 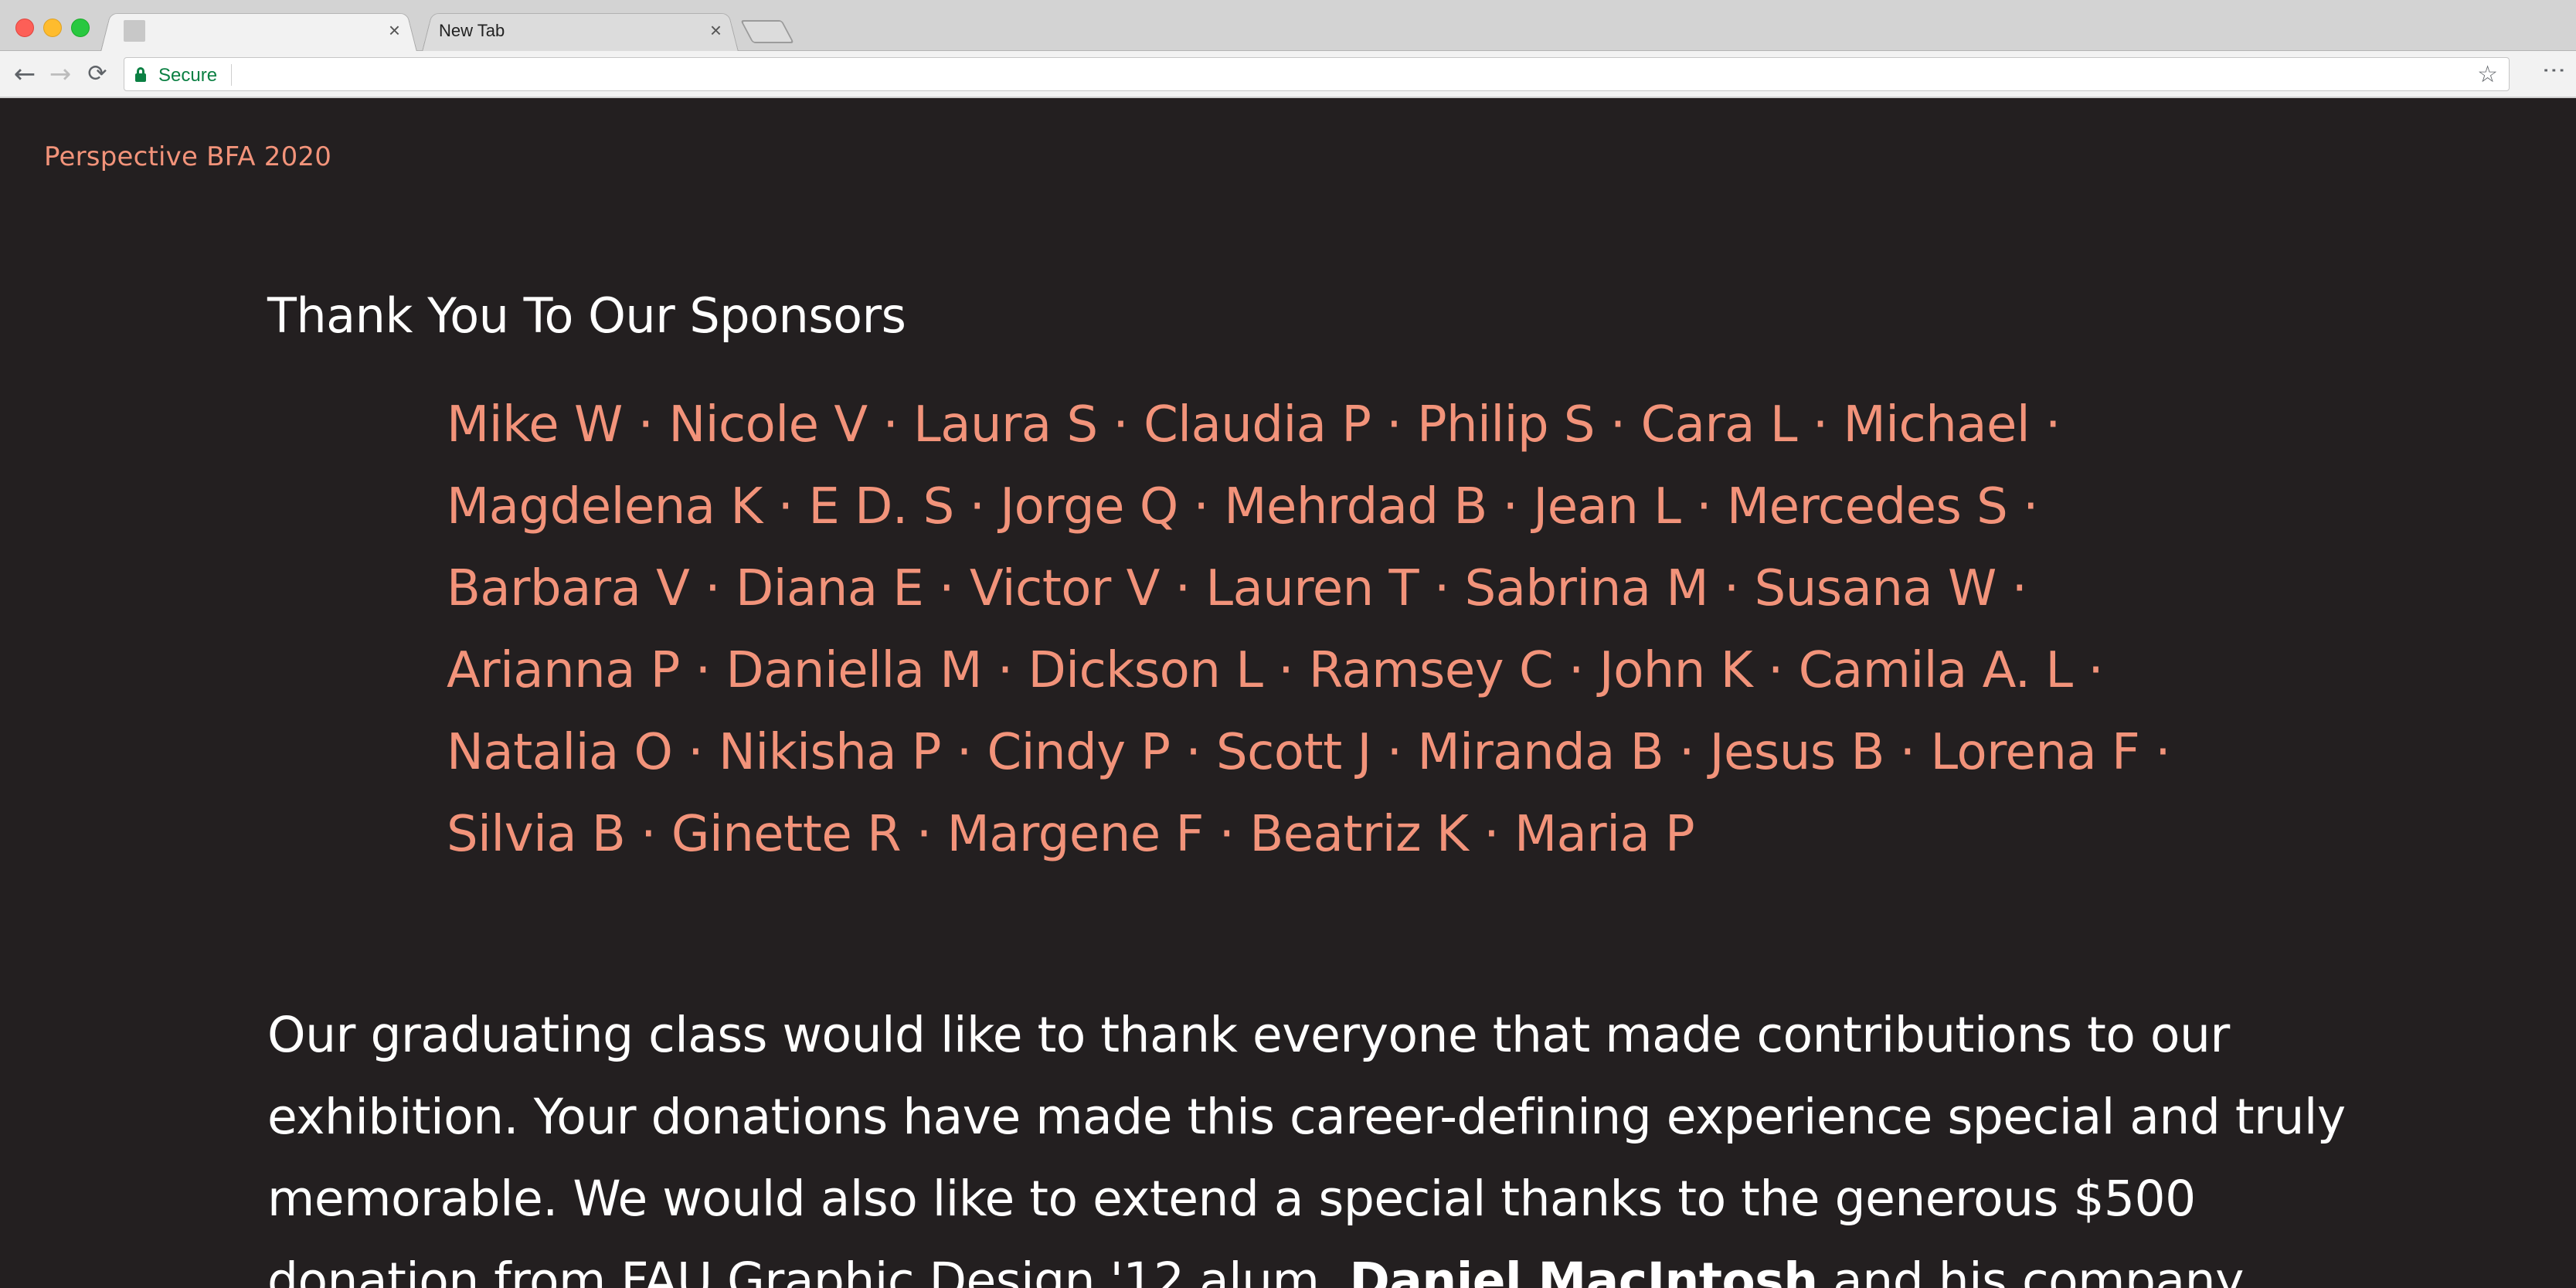 I want to click on site-title: Perspective BFA 2020, so click(x=187, y=156).